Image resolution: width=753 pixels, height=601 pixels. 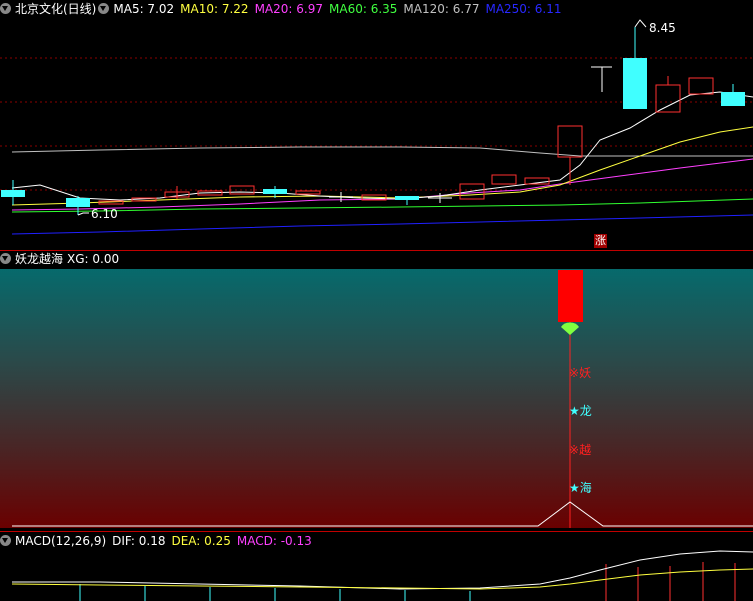 I want to click on macd-chart, so click(x=382, y=575).